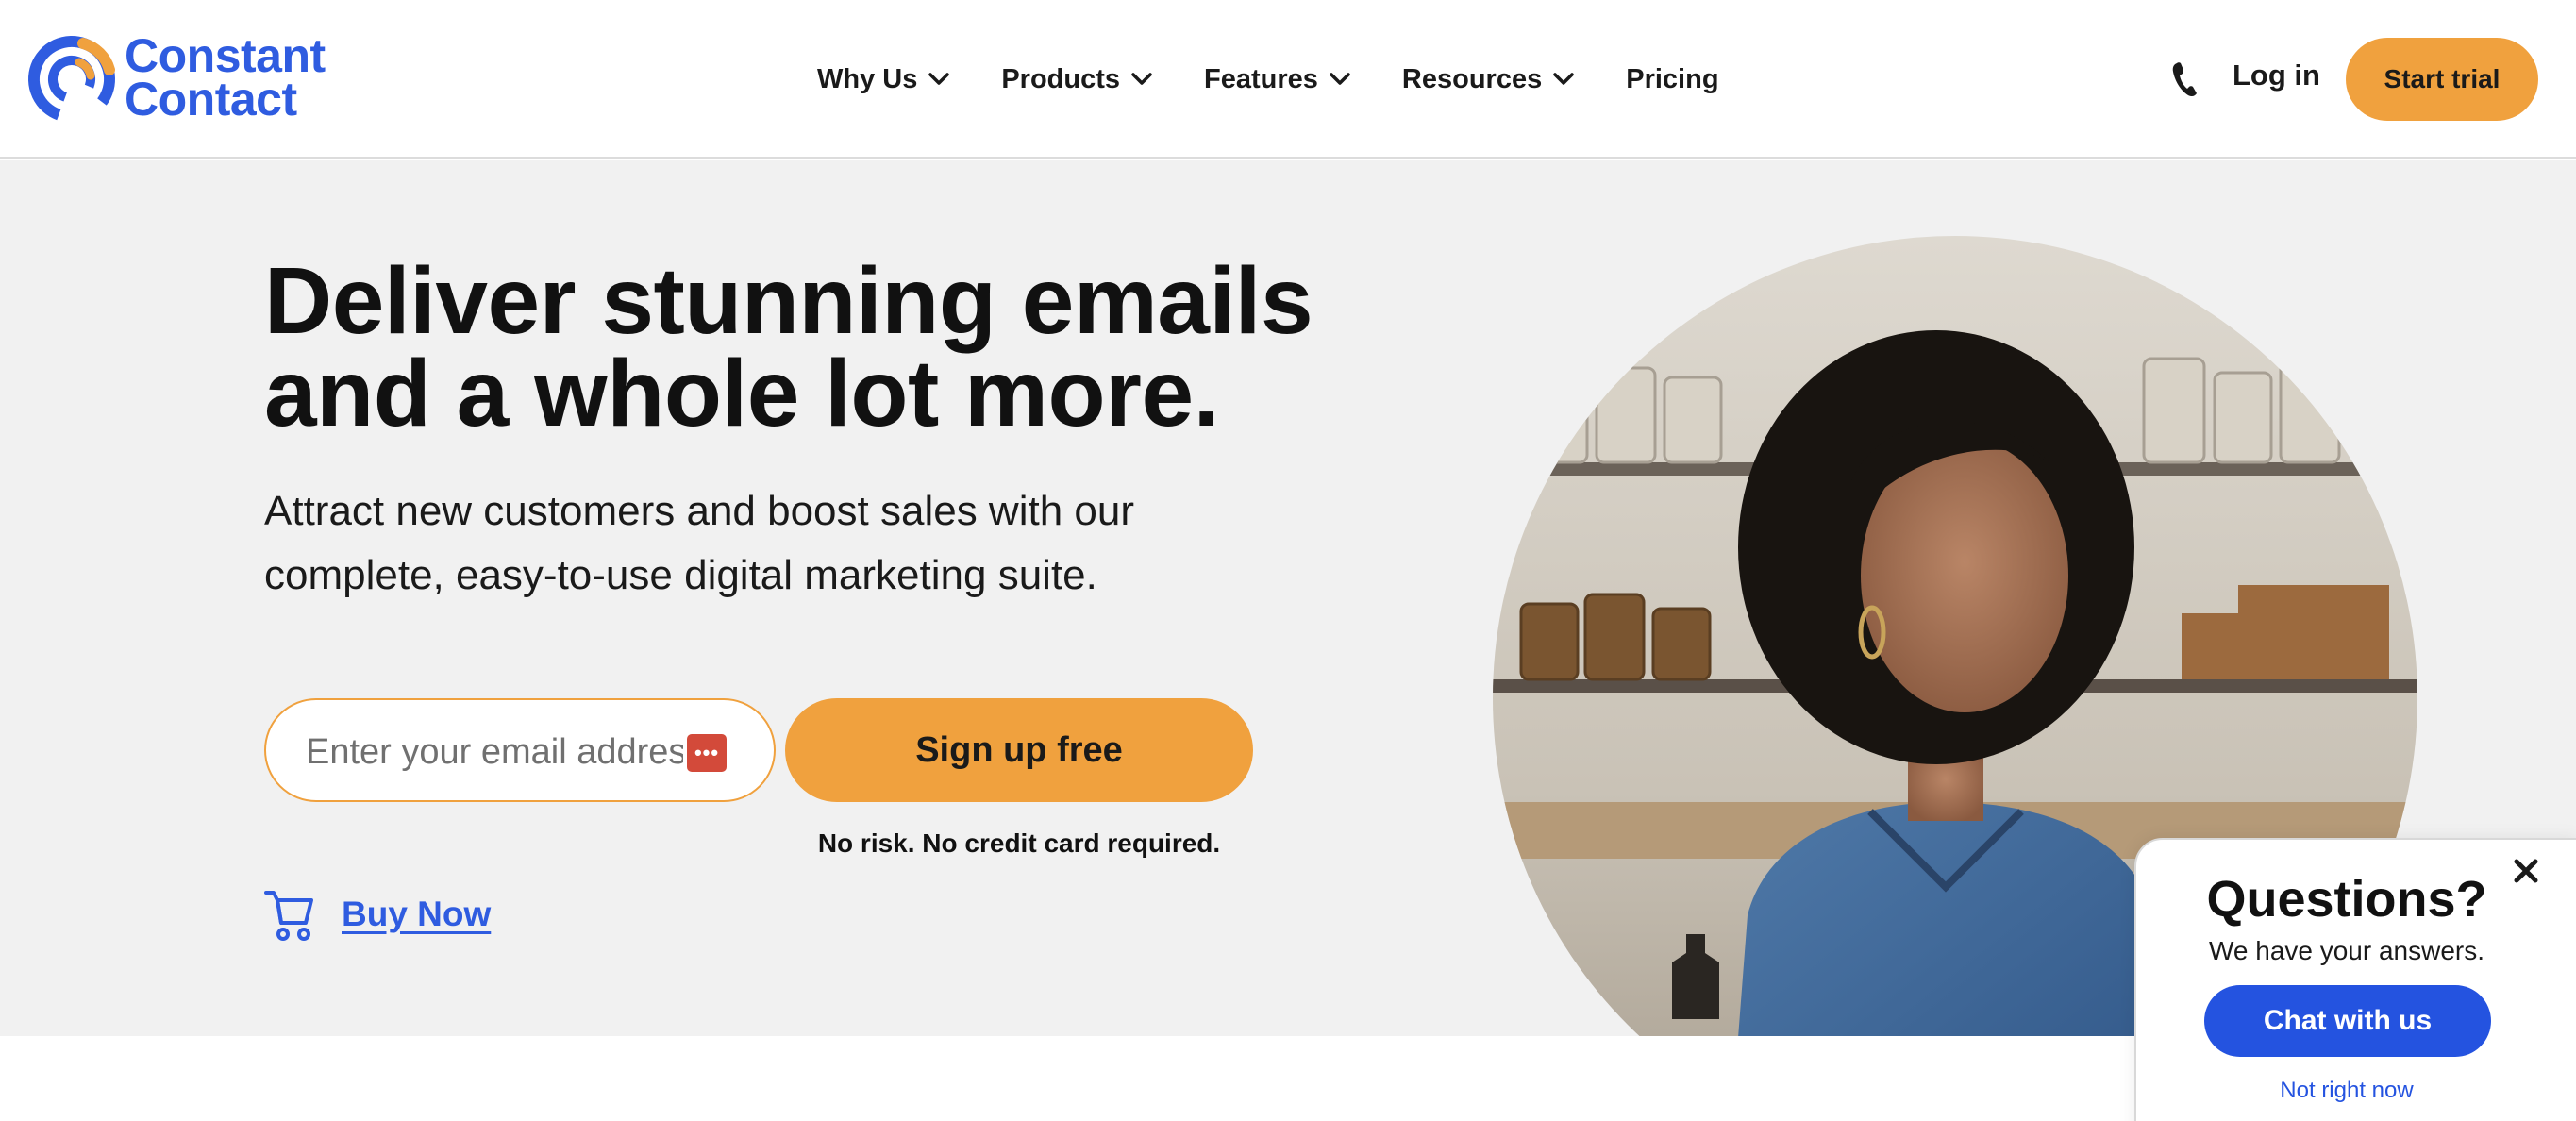 The image size is (2576, 1121). Describe the element at coordinates (225, 55) in the screenshot. I see `logo-word-1: Constant` at that location.